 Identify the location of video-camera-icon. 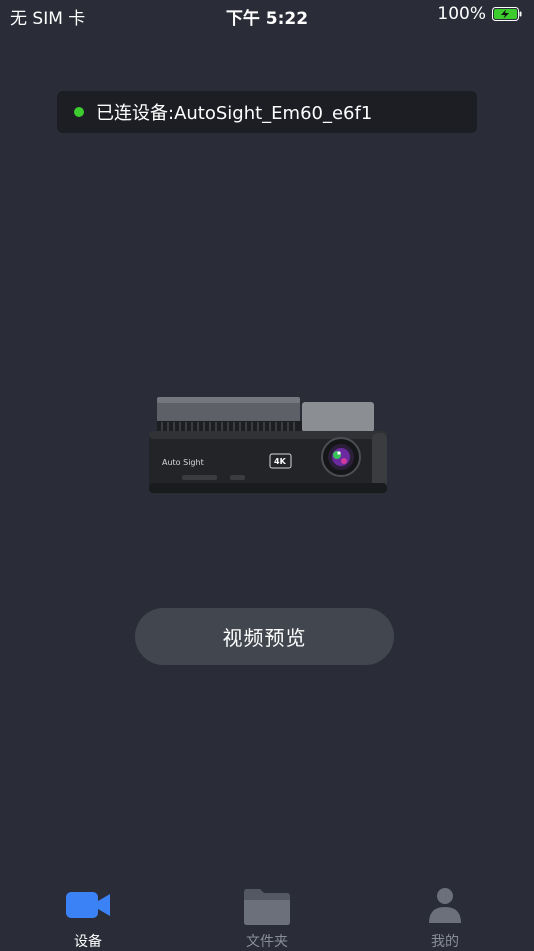
(88, 905).